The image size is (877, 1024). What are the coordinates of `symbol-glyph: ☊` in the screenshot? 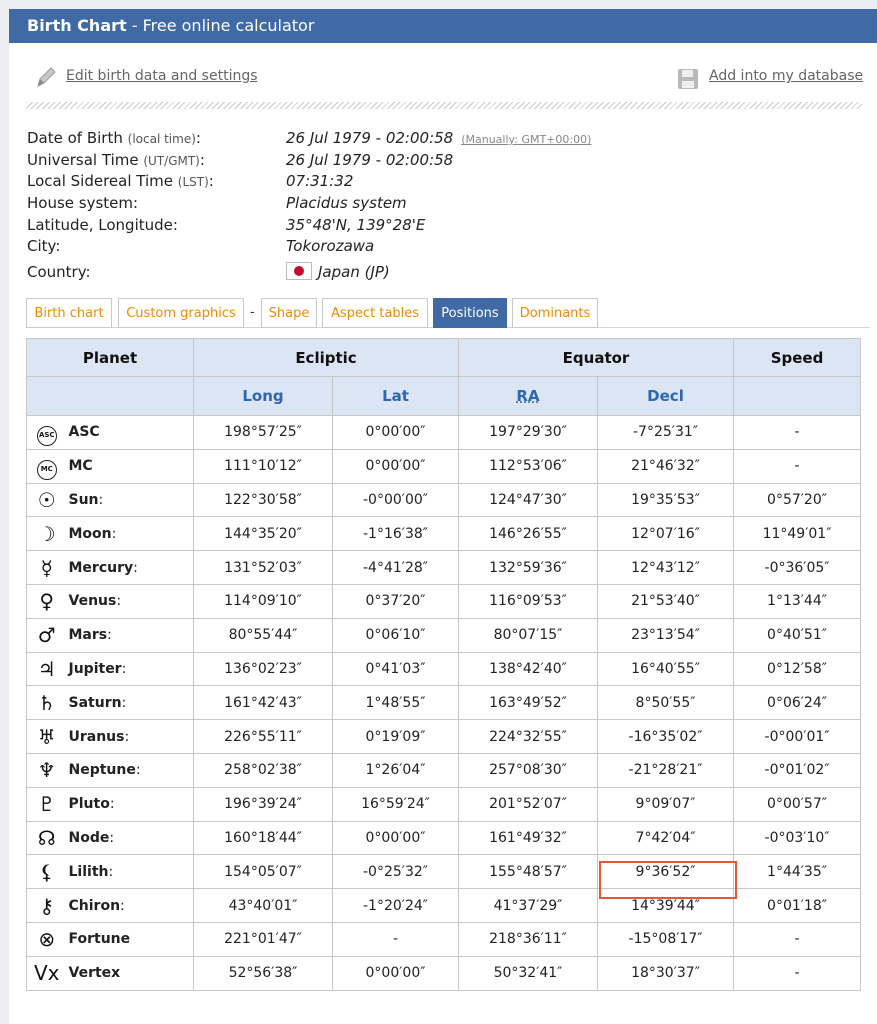 It's located at (46, 837).